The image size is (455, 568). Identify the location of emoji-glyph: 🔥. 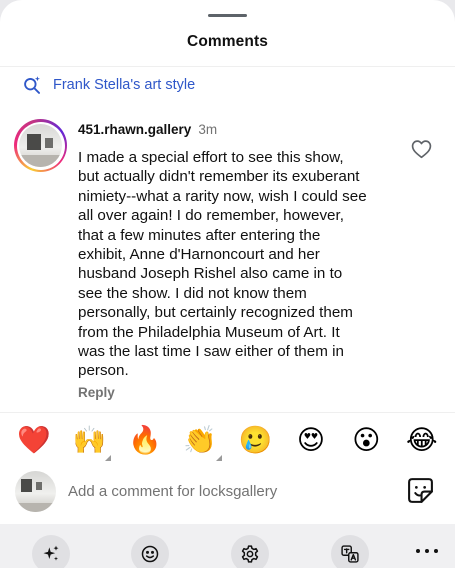
(144, 440).